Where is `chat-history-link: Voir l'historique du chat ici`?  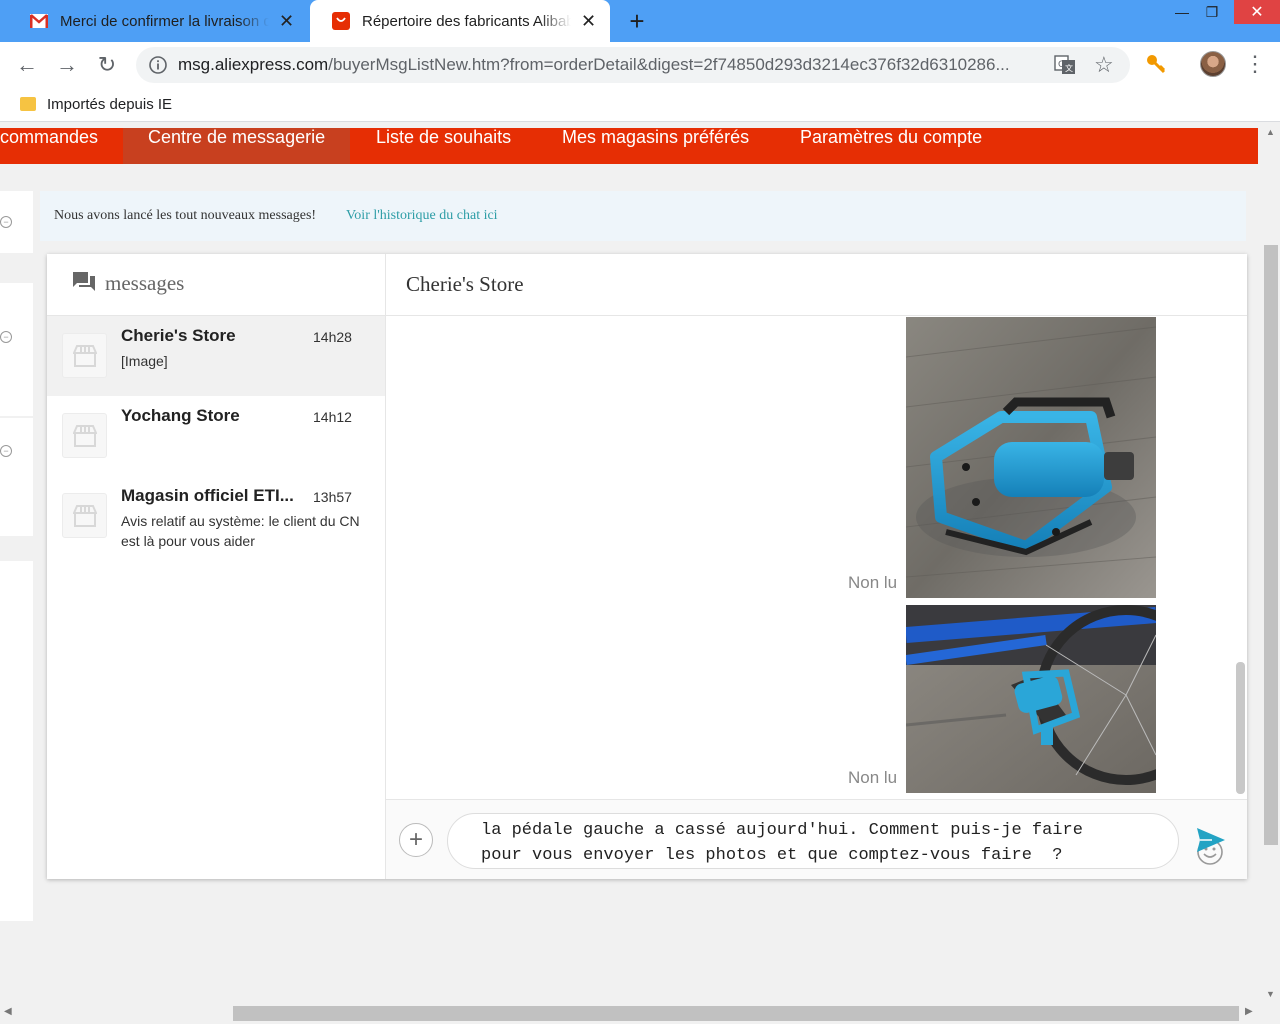 chat-history-link: Voir l'historique du chat ici is located at coordinates (422, 216).